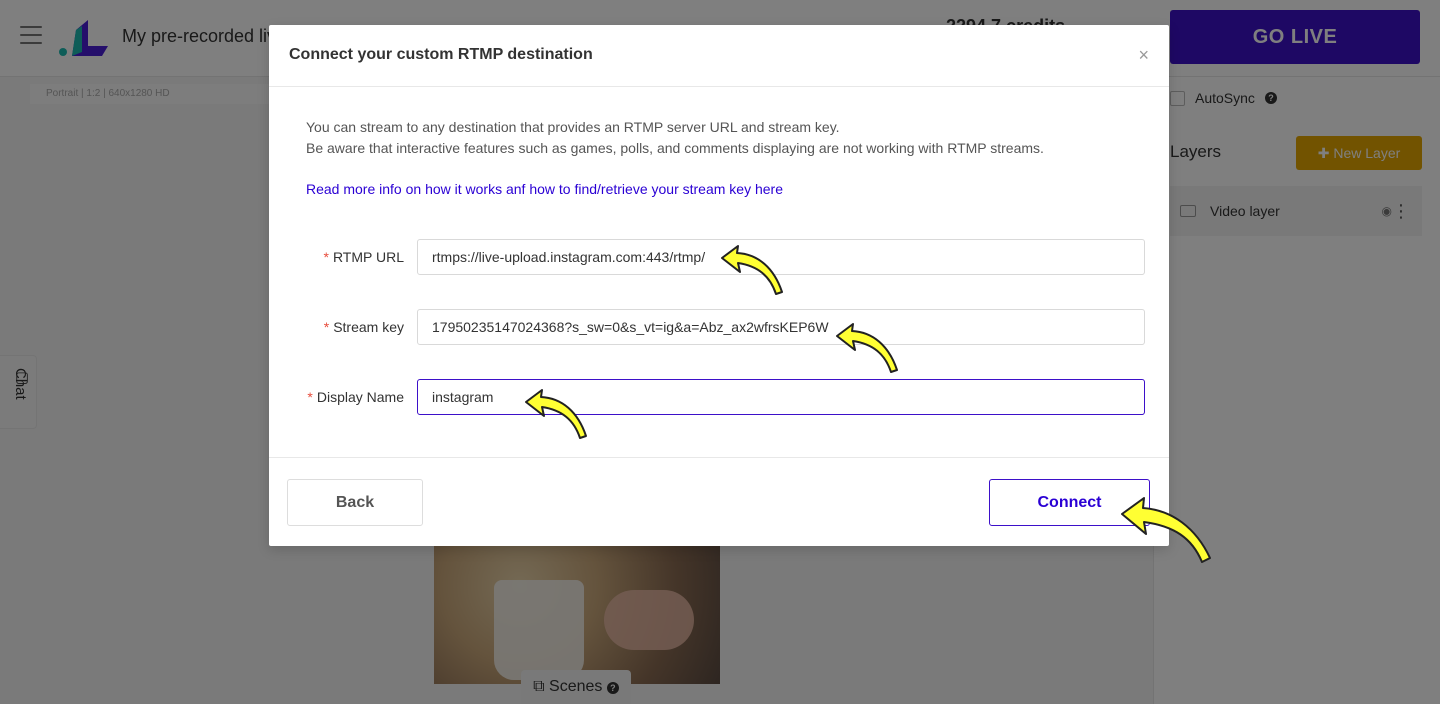  Describe the element at coordinates (1143, 55) in the screenshot. I see `close-icon: ×` at that location.